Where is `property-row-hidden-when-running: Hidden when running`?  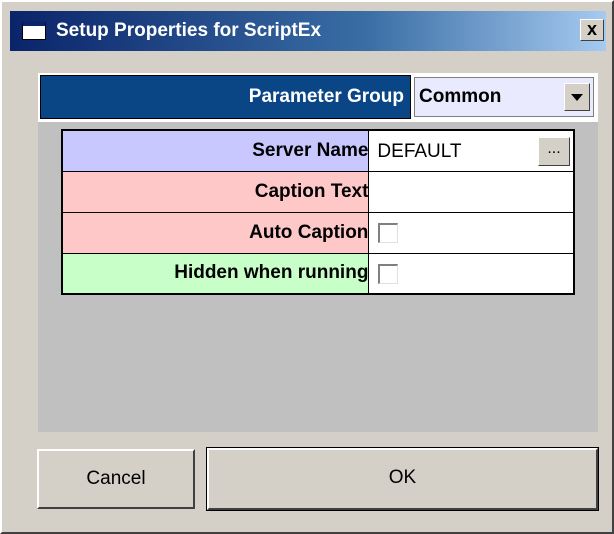
property-row-hidden-when-running: Hidden when running is located at coordinates (318, 273).